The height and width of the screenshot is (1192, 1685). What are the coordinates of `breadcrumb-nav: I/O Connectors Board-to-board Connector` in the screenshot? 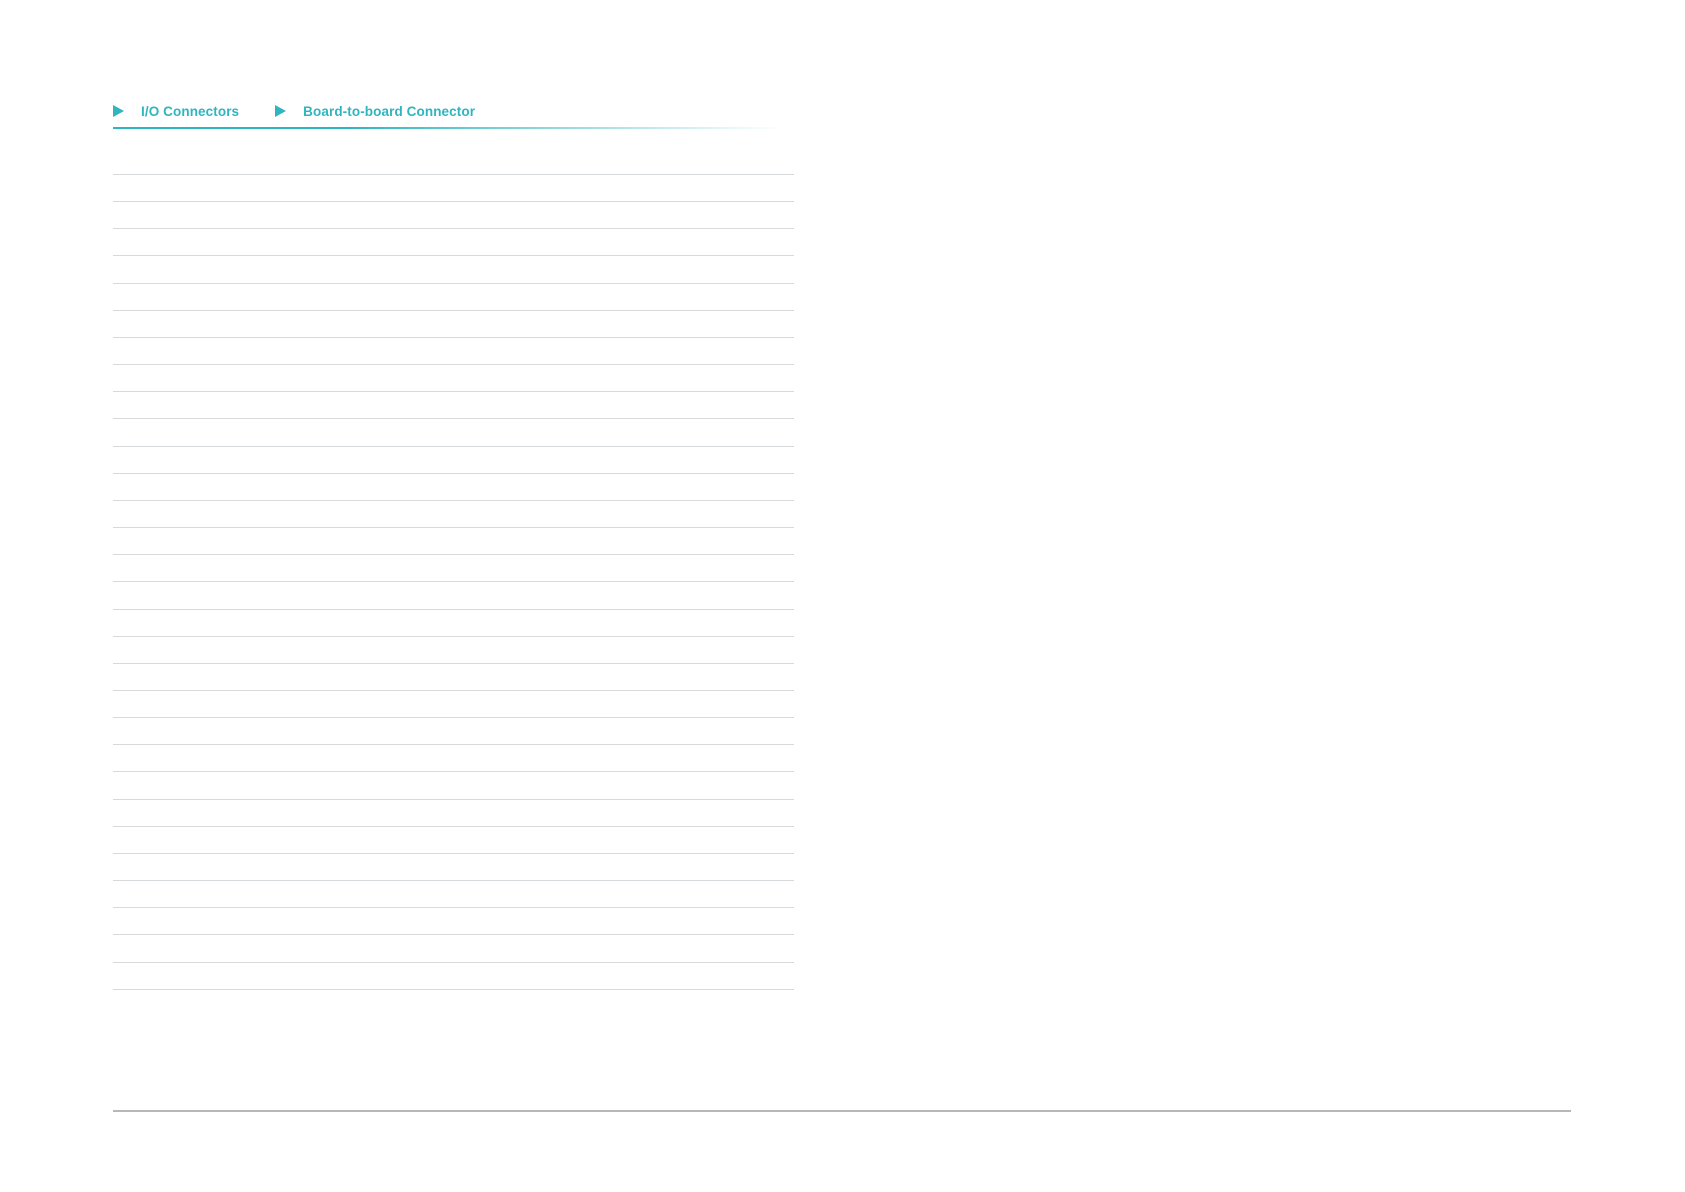 It's located at (294, 111).